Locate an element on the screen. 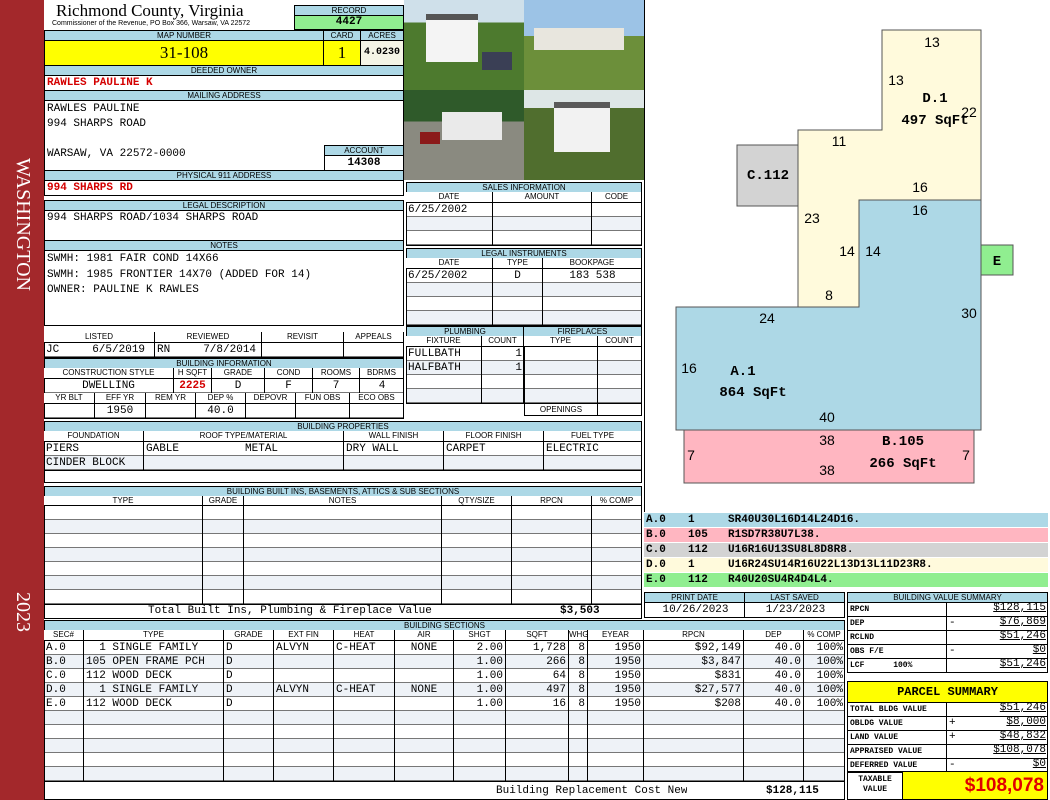  record-number: 4427 is located at coordinates (349, 22).